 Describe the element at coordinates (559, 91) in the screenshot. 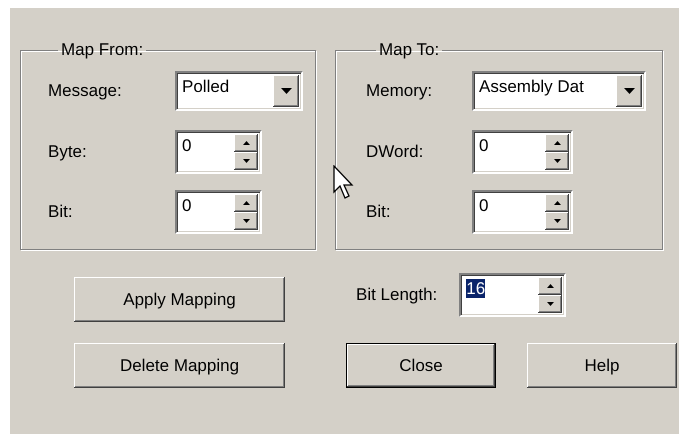

I see `dropdown: Assembly Dat` at that location.